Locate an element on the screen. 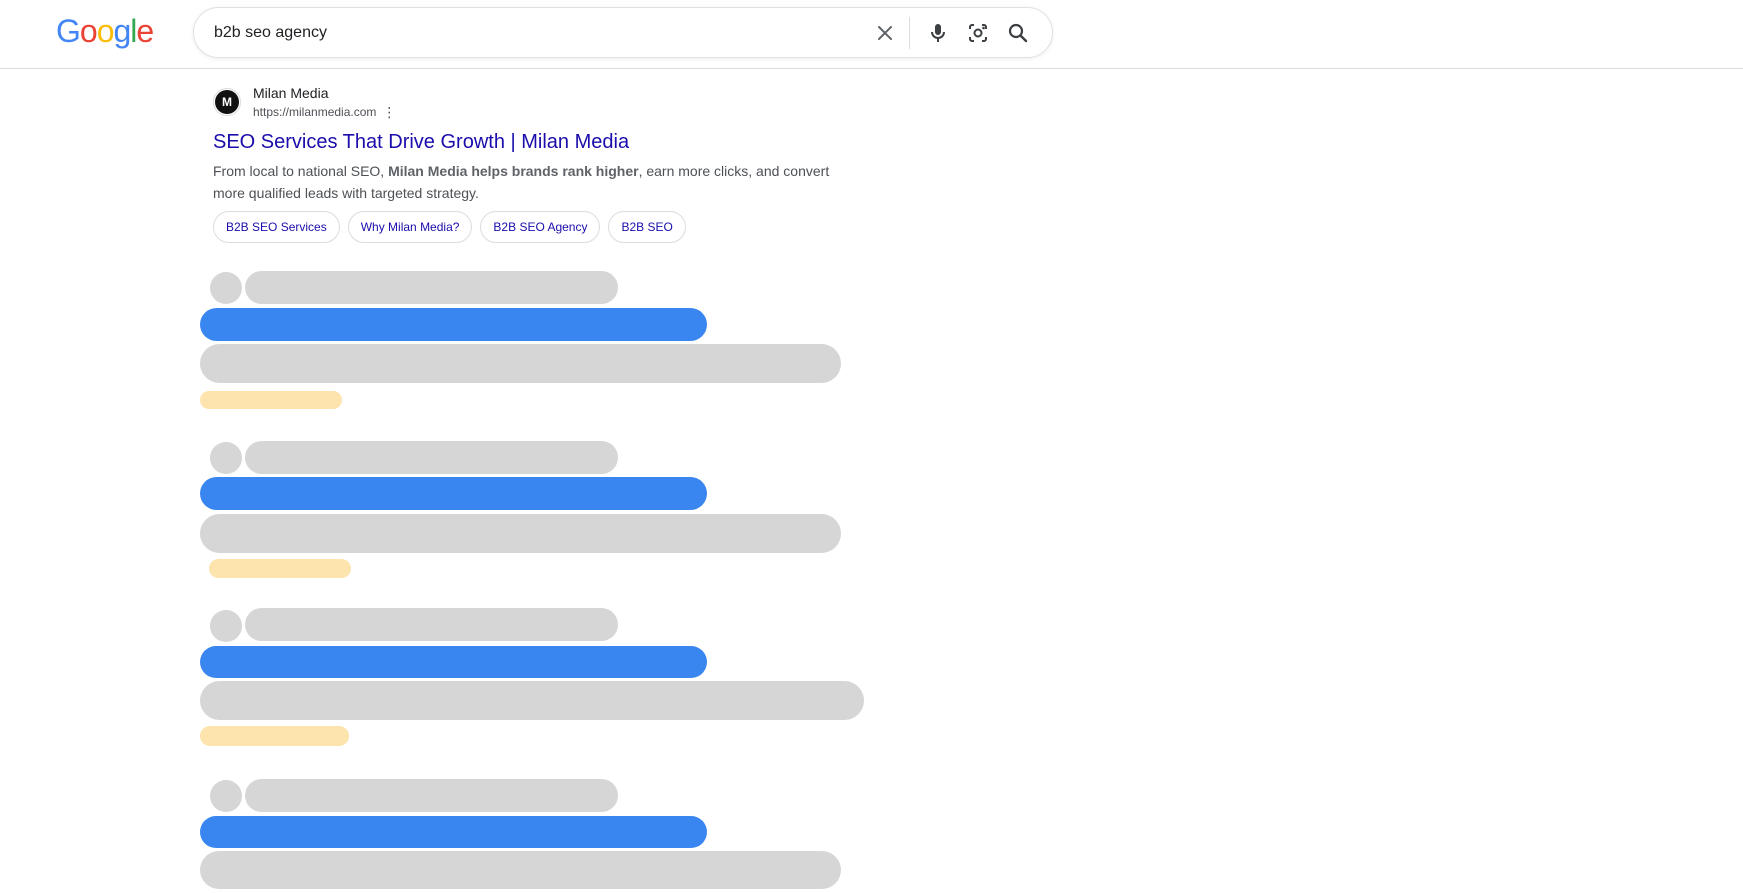 The width and height of the screenshot is (1743, 893). site-name: Milan Media is located at coordinates (291, 93).